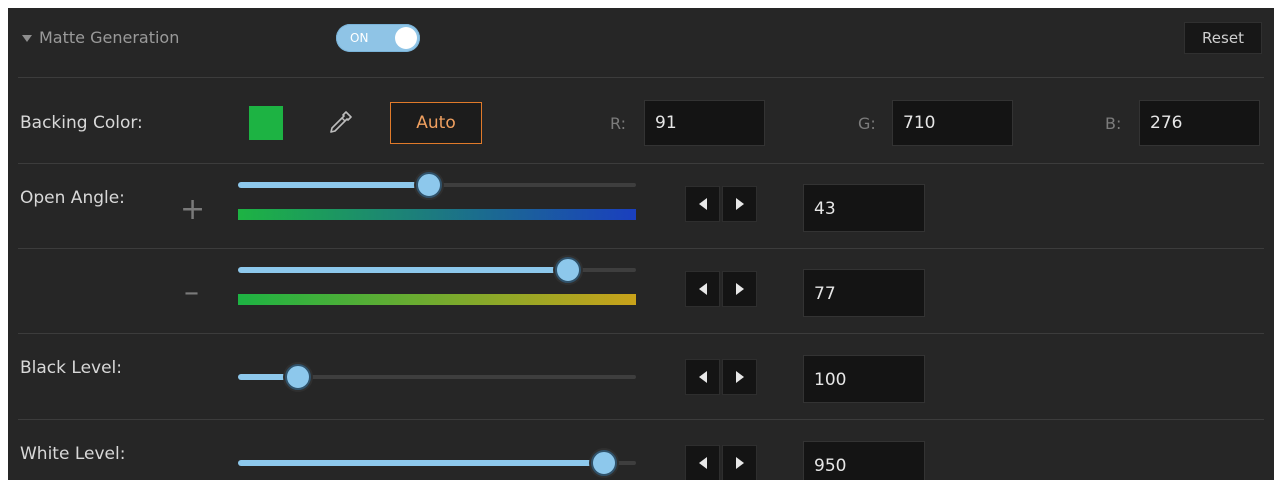 The image size is (1283, 488). I want to click on section-title: Matte Generation, so click(109, 37).